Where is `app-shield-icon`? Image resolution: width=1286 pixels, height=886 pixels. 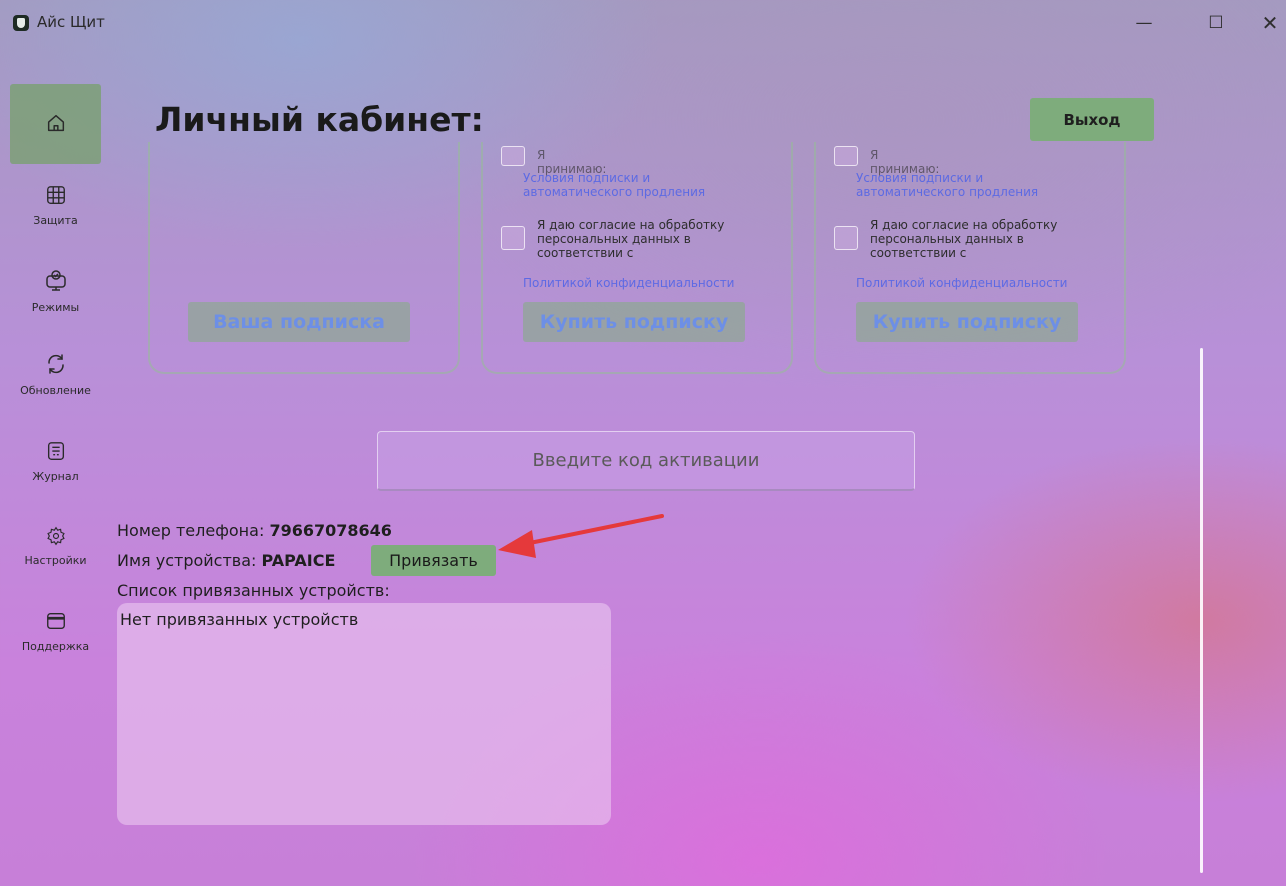
app-shield-icon is located at coordinates (21, 23).